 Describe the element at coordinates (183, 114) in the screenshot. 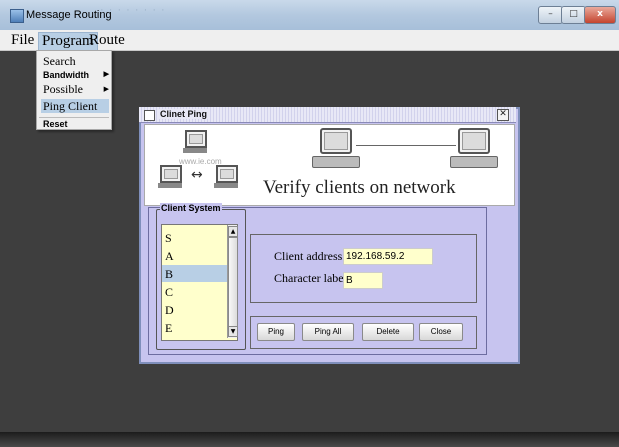

I see `dialog-title: Clinet Ping` at that location.